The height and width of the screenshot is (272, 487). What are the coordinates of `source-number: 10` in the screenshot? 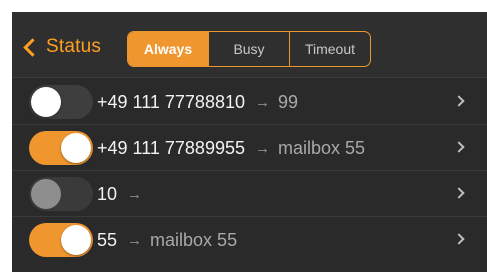 It's located at (107, 193).